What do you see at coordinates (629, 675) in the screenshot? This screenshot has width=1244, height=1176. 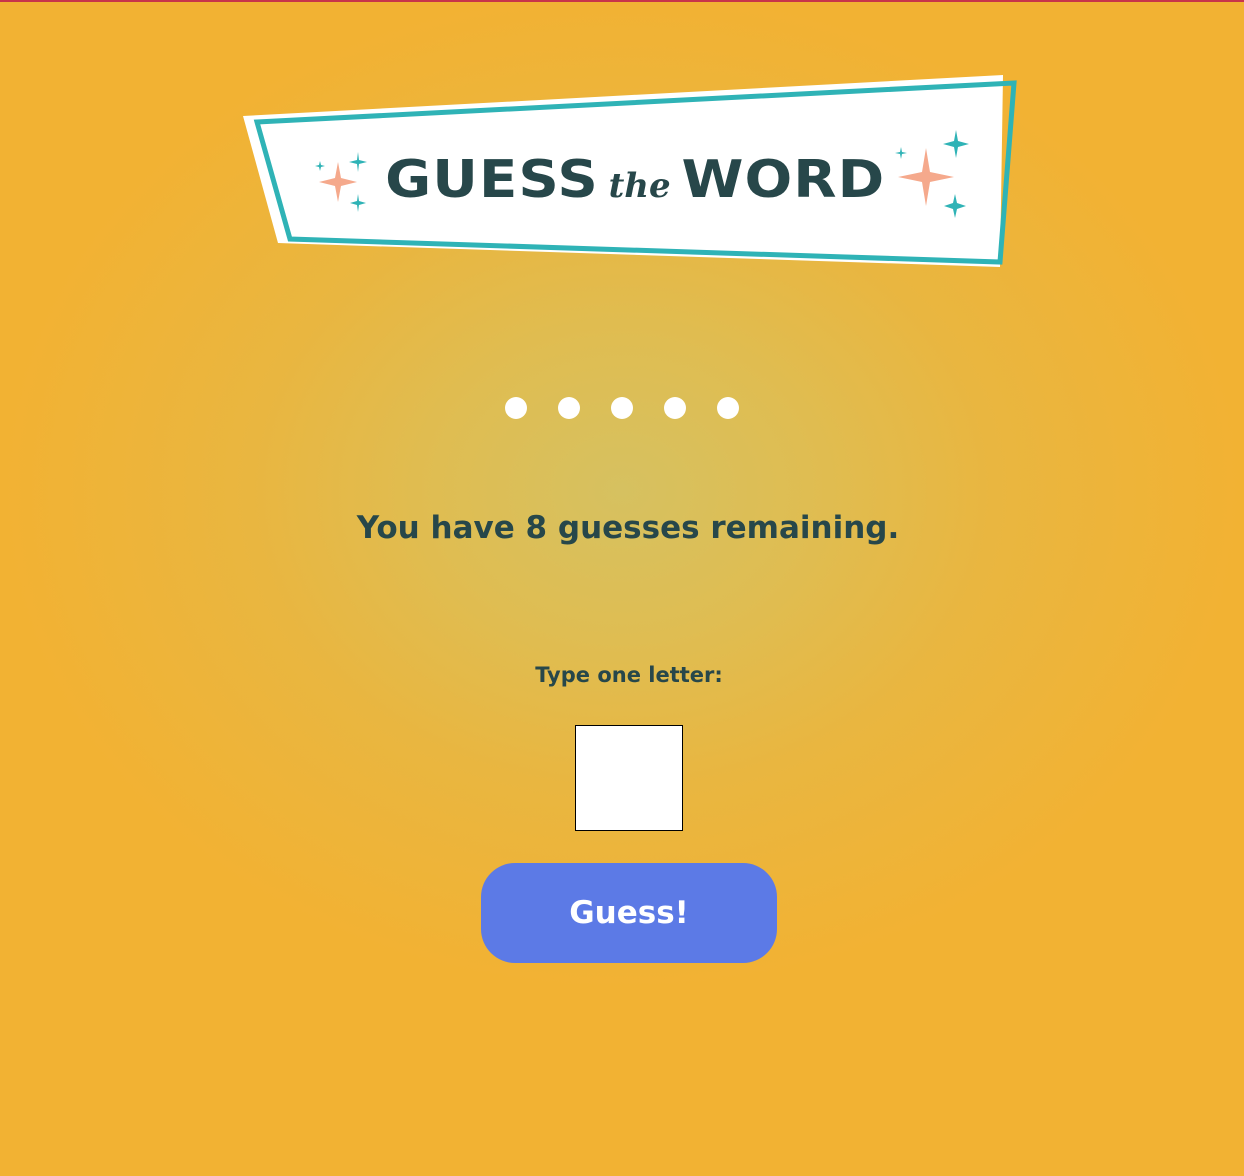 I see `letter-input-label: Type one letter:` at bounding box center [629, 675].